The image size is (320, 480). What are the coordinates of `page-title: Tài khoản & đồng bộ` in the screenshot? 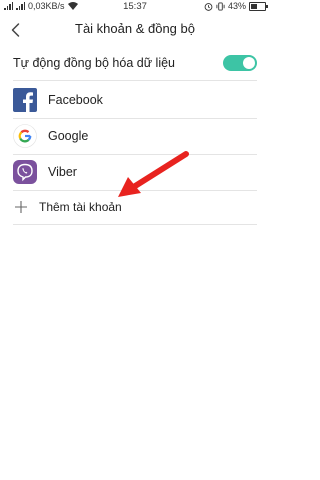 It's located at (135, 28).